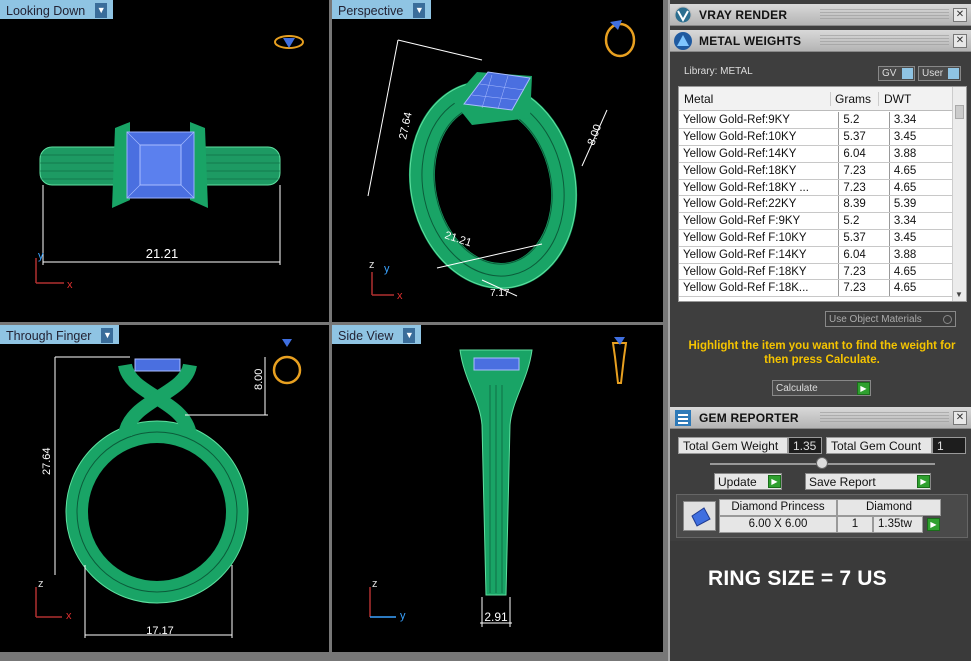 The height and width of the screenshot is (661, 971). Describe the element at coordinates (959, 294) in the screenshot. I see `scroll-down-icon: ▼` at that location.